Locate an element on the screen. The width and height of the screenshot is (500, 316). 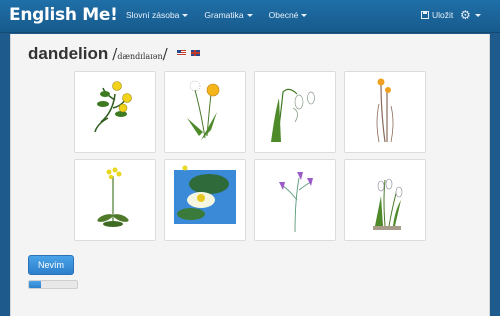
dandelion-picture is located at coordinates (203, 110).